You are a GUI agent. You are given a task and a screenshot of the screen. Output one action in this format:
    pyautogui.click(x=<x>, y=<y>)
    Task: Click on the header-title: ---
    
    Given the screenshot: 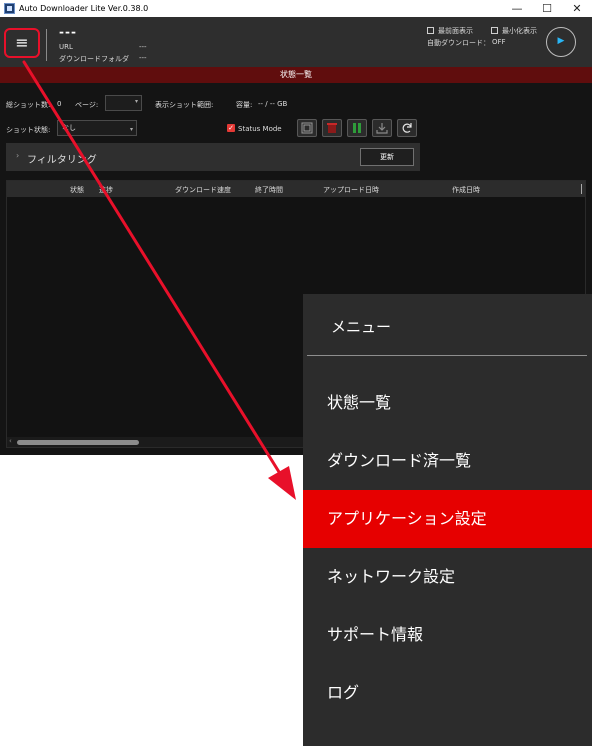 What is the action you would take?
    pyautogui.click(x=68, y=32)
    